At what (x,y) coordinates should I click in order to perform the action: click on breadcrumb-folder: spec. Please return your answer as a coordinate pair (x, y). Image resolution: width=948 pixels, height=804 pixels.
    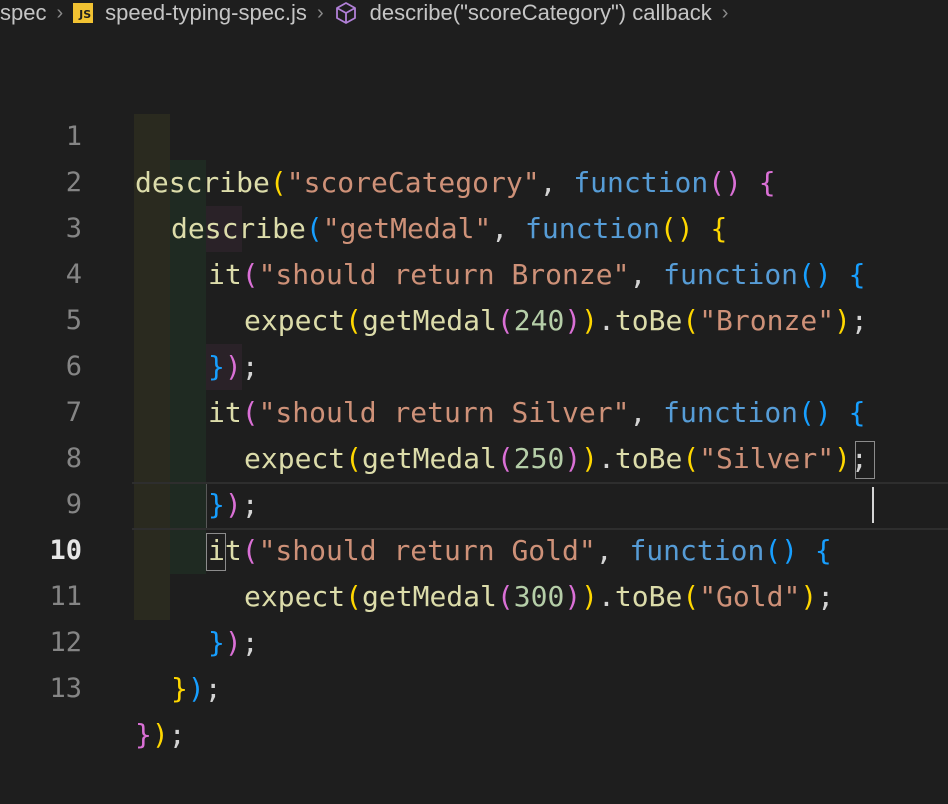
    Looking at the image, I should click on (23, 13).